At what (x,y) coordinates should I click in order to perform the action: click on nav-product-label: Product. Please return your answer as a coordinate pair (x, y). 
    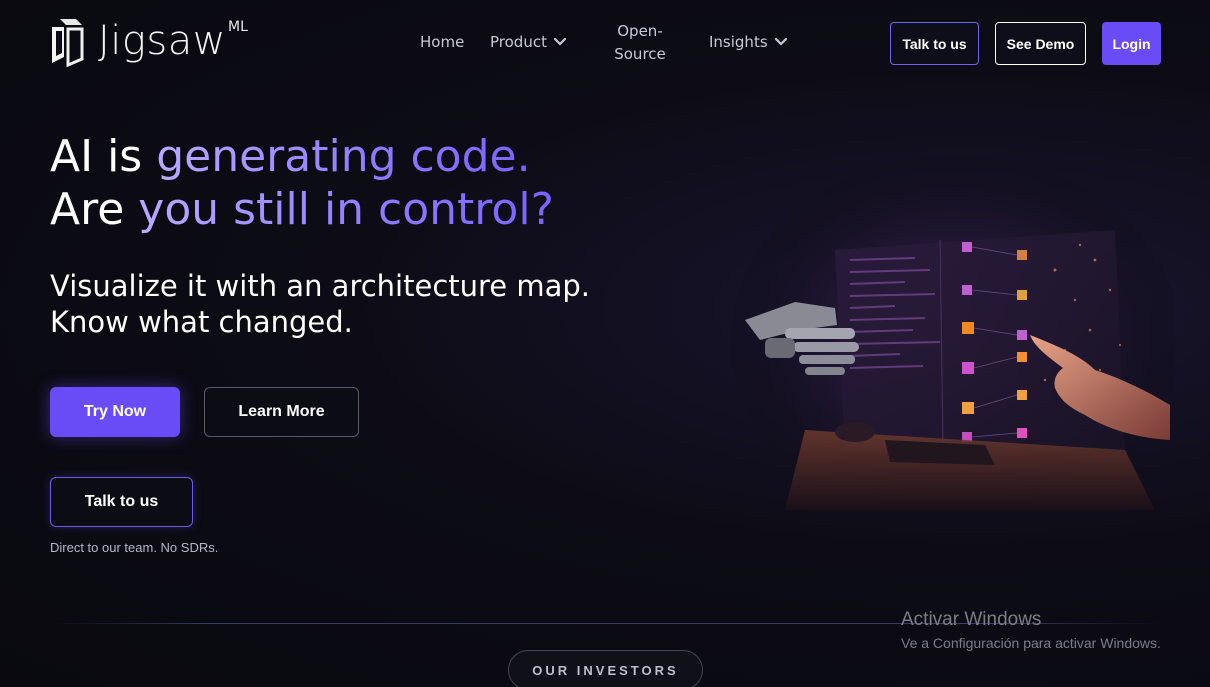
    Looking at the image, I should click on (518, 42).